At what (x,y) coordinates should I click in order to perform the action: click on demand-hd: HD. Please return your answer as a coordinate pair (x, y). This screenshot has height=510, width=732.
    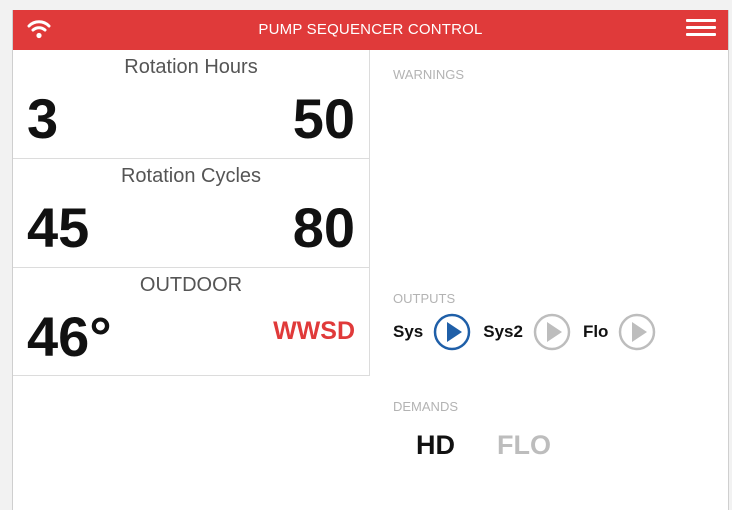
    Looking at the image, I should click on (435, 445).